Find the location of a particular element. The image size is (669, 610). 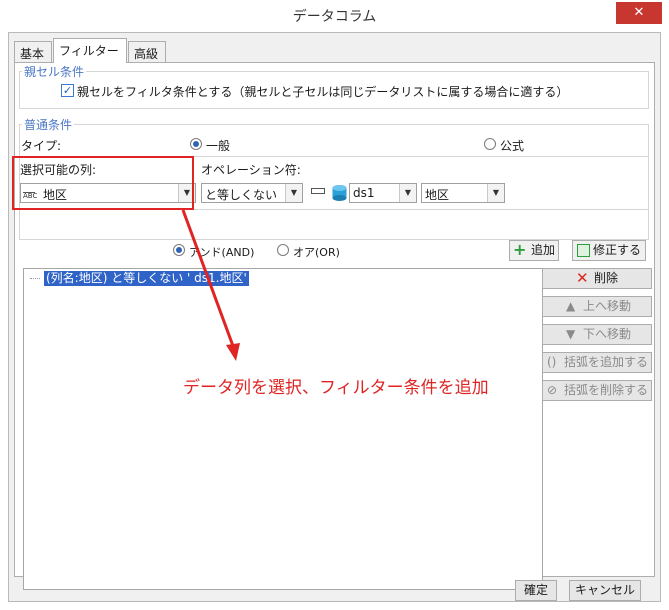

condition-list-item: (列名:地区) と等しくない ' ds1.地区' is located at coordinates (146, 278).